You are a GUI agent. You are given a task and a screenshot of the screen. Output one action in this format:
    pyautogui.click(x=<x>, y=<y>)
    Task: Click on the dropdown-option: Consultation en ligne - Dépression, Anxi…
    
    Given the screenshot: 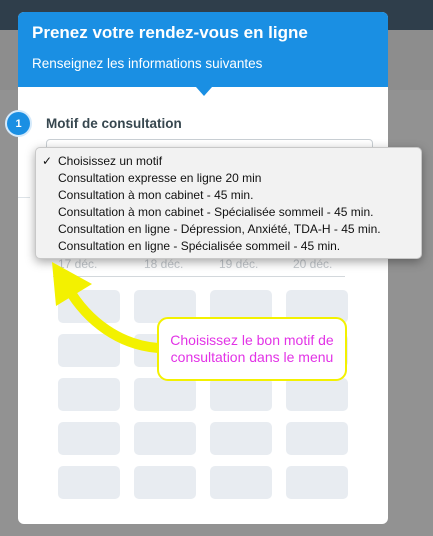 What is the action you would take?
    pyautogui.click(x=228, y=229)
    